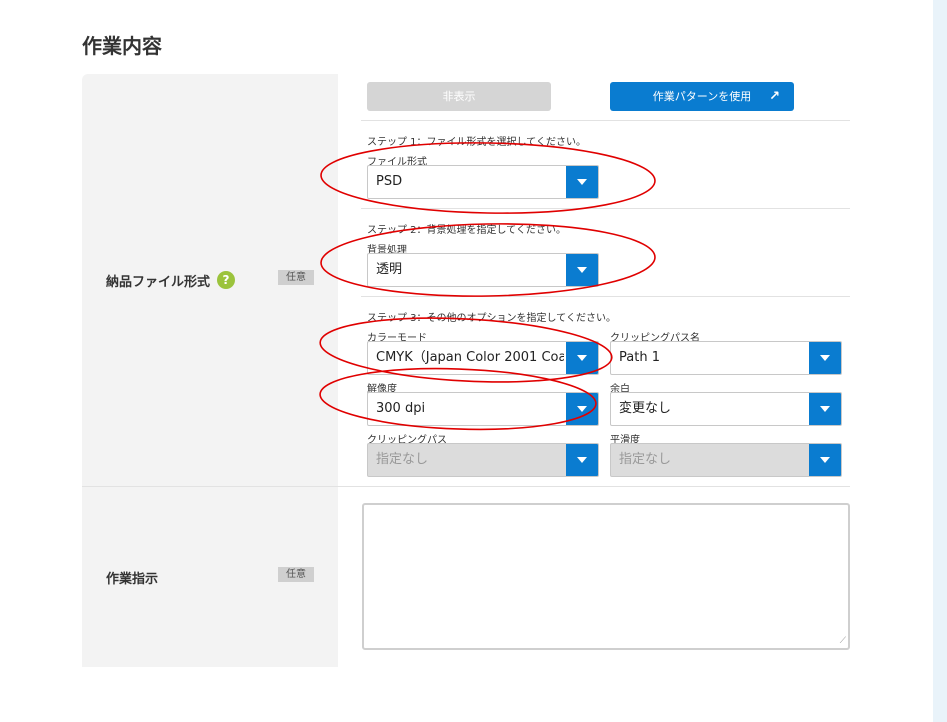  Describe the element at coordinates (483, 182) in the screenshot. I see `file-format-select: PSD` at that location.